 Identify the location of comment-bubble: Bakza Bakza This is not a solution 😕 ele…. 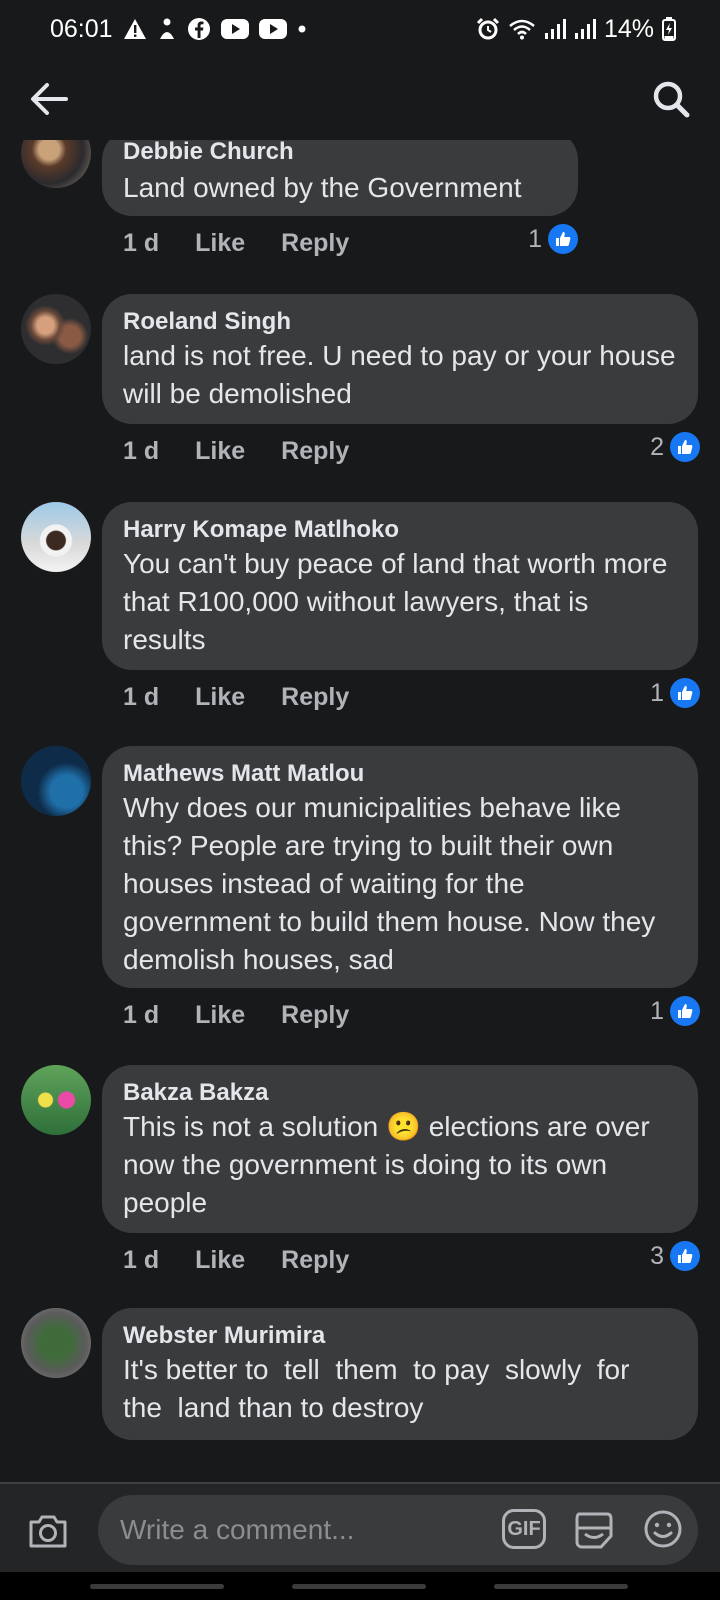
(400, 1149).